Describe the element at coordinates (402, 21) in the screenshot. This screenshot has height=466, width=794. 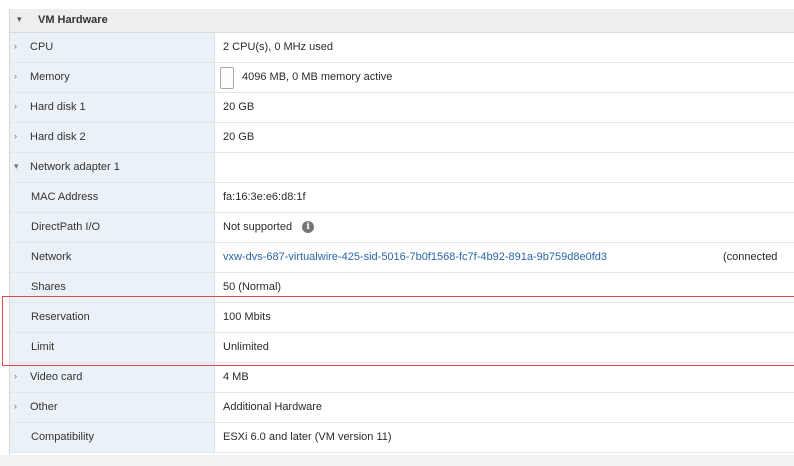
I see `section-header: ▾ VM Hardware` at that location.